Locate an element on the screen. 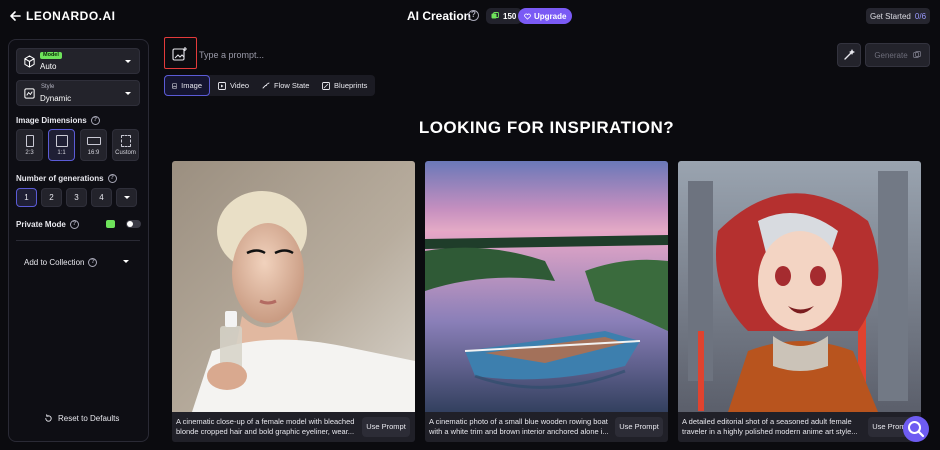  private-mode-toggle is located at coordinates (133, 224).